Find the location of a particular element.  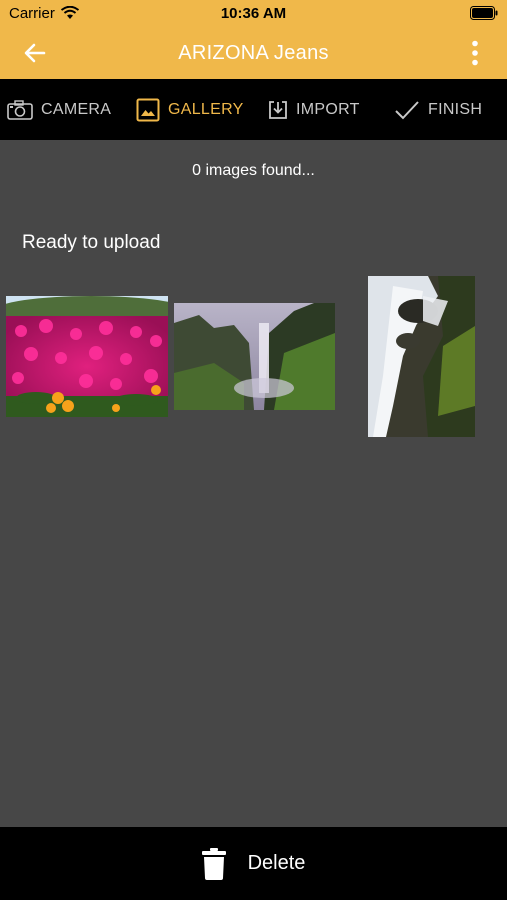

waterfall-rocks-image is located at coordinates (421, 356).